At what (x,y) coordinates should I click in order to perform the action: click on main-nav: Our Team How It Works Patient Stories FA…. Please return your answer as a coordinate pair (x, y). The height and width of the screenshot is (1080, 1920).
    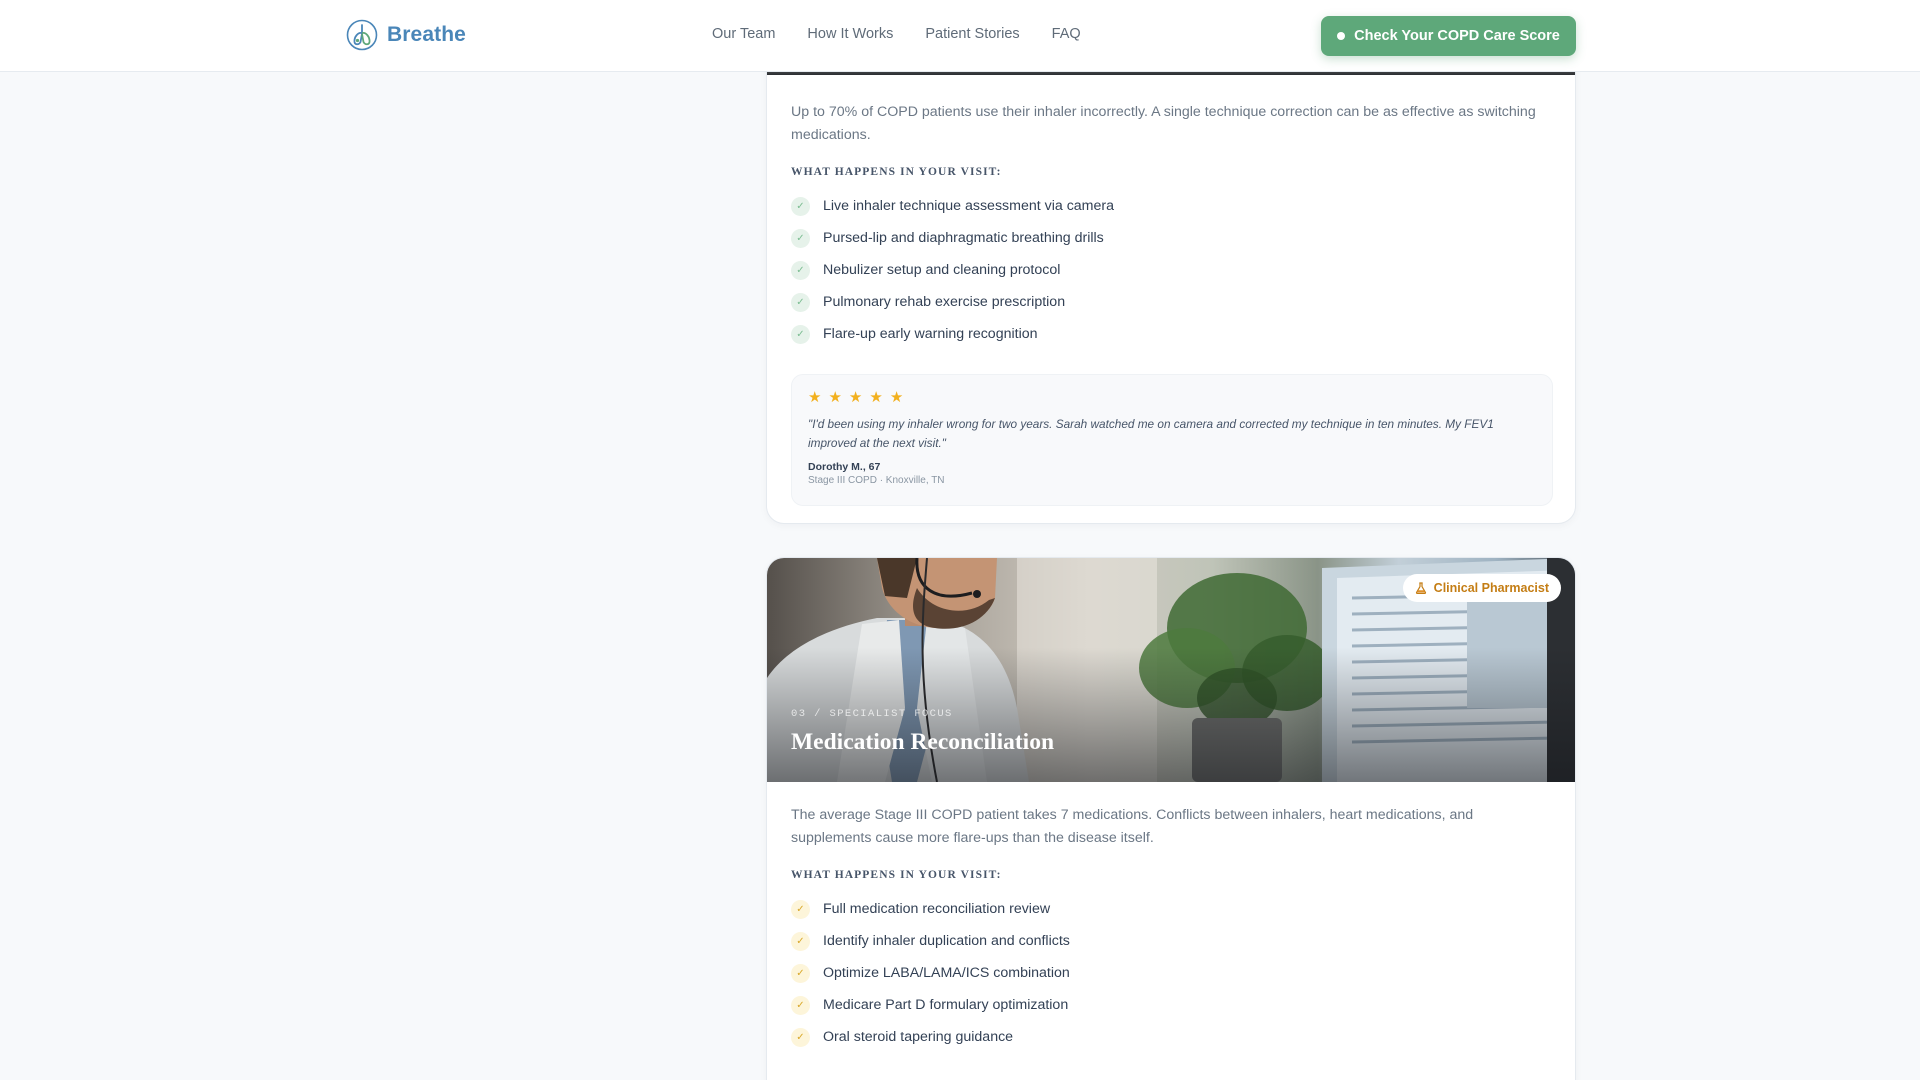
    Looking at the image, I should click on (896, 34).